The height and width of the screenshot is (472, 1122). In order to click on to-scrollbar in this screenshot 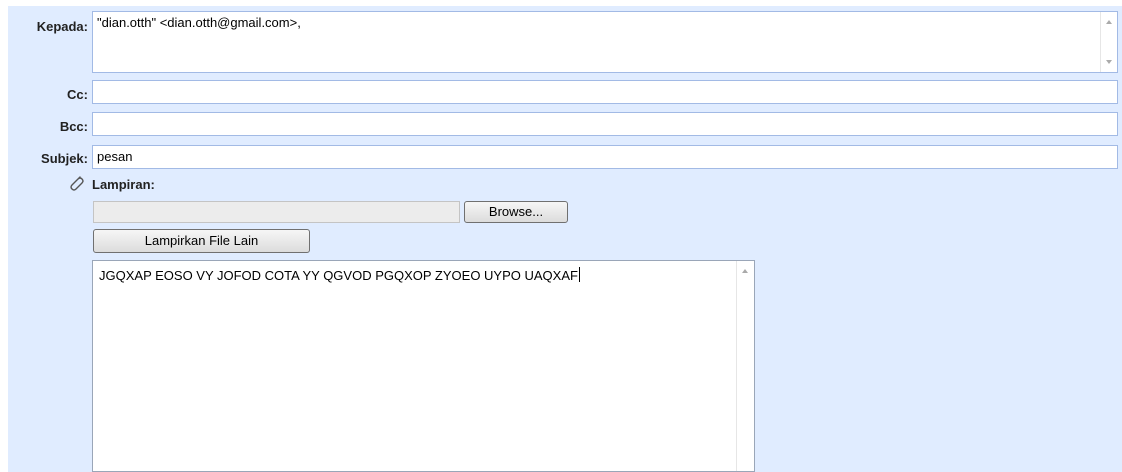, I will do `click(1108, 42)`.